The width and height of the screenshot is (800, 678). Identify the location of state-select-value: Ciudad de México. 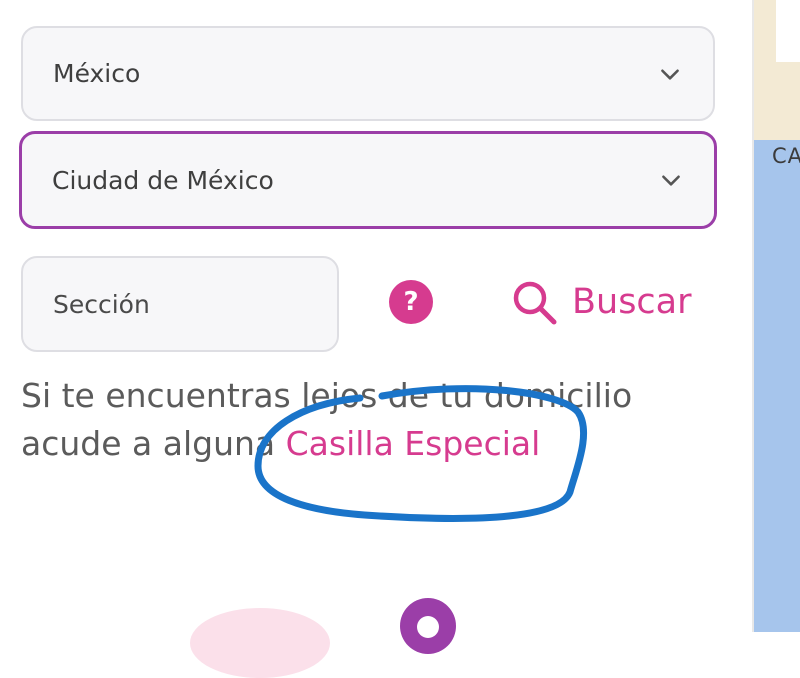
(163, 180).